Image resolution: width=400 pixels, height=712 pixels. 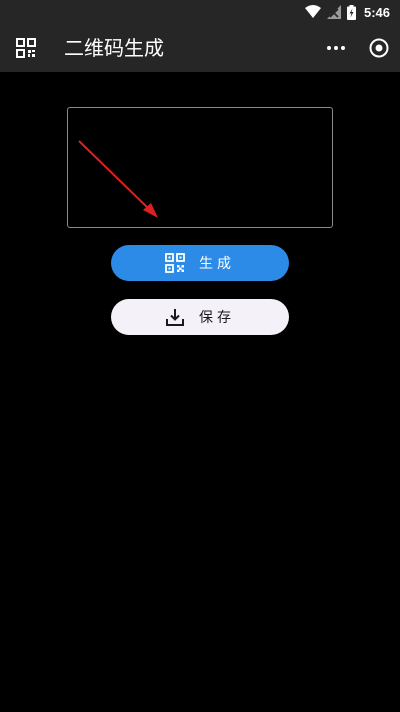 What do you see at coordinates (217, 318) in the screenshot?
I see `save-button-label: 保存` at bounding box center [217, 318].